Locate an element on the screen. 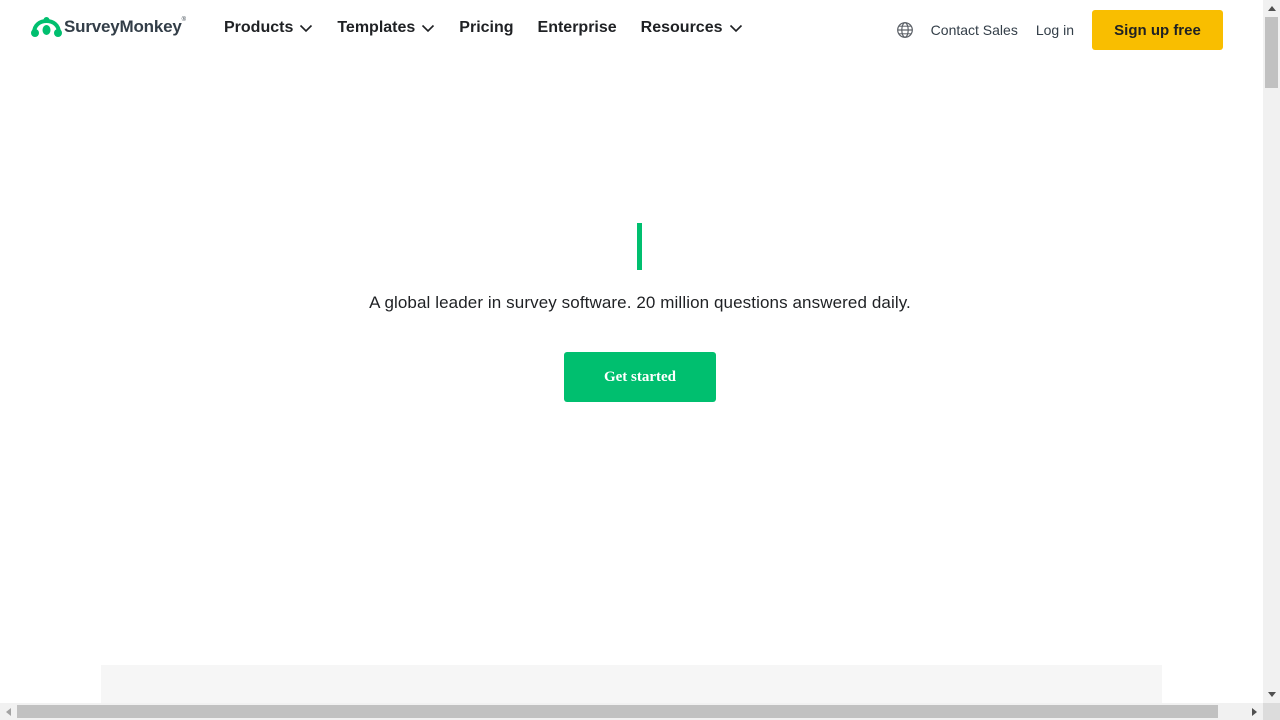  contact-sales-link: Contact Sales is located at coordinates (974, 30).